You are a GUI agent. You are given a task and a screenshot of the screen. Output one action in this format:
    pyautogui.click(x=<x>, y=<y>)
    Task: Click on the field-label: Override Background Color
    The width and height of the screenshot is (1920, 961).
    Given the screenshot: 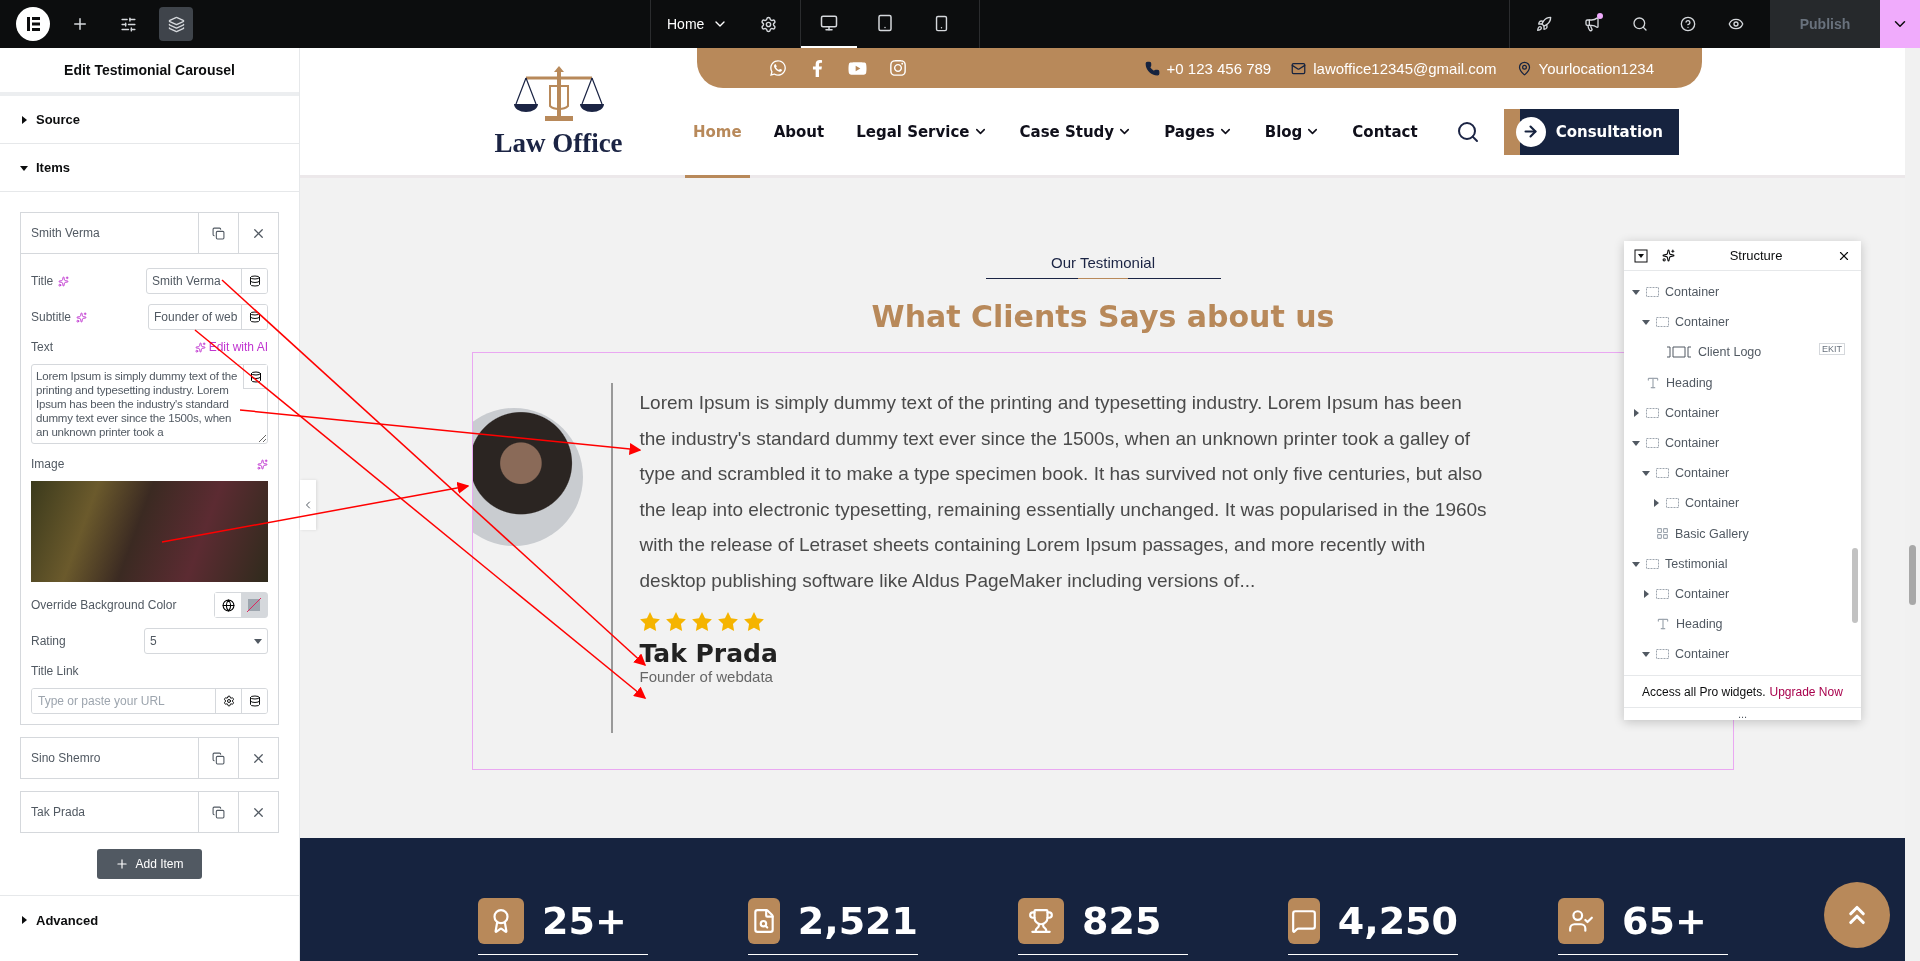 What is the action you would take?
    pyautogui.click(x=104, y=605)
    